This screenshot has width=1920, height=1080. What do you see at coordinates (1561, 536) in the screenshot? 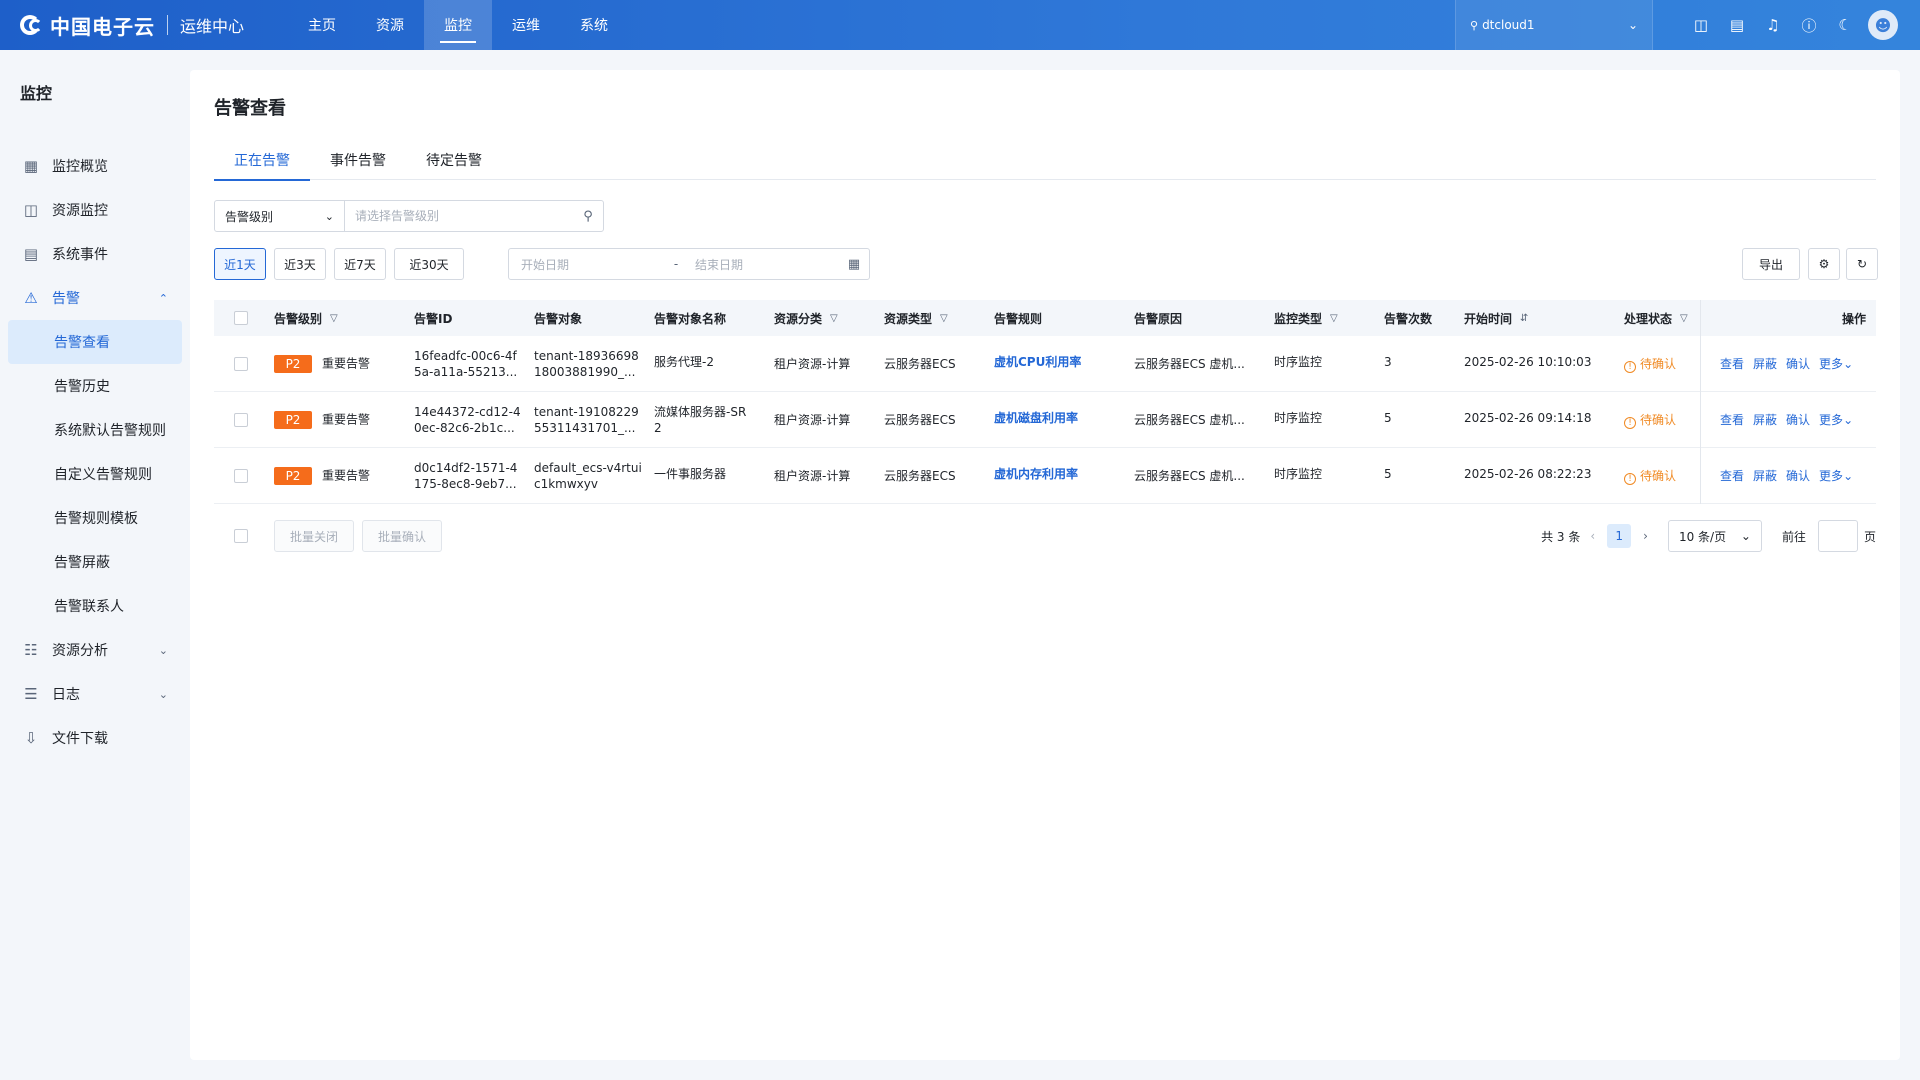
I see `total-count: 共 3 条` at bounding box center [1561, 536].